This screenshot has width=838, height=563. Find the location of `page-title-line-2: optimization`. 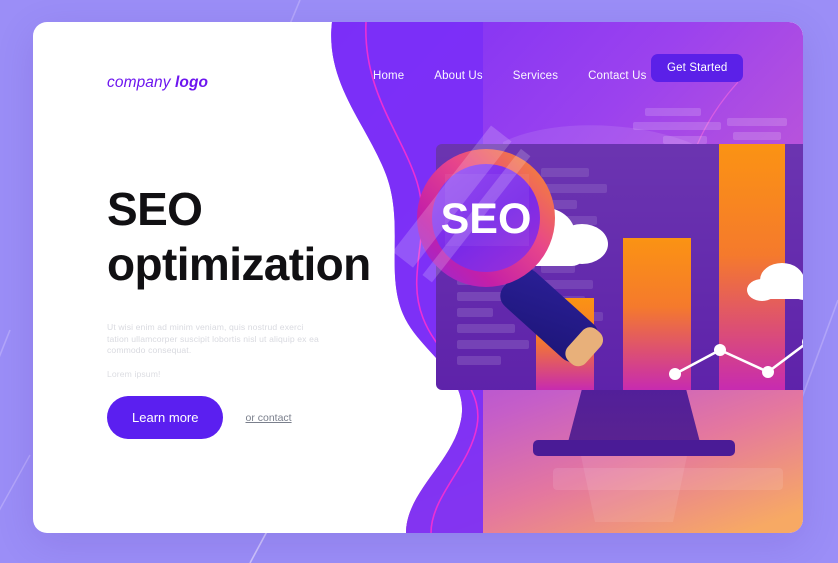

page-title-line-2: optimization is located at coordinates (239, 264).